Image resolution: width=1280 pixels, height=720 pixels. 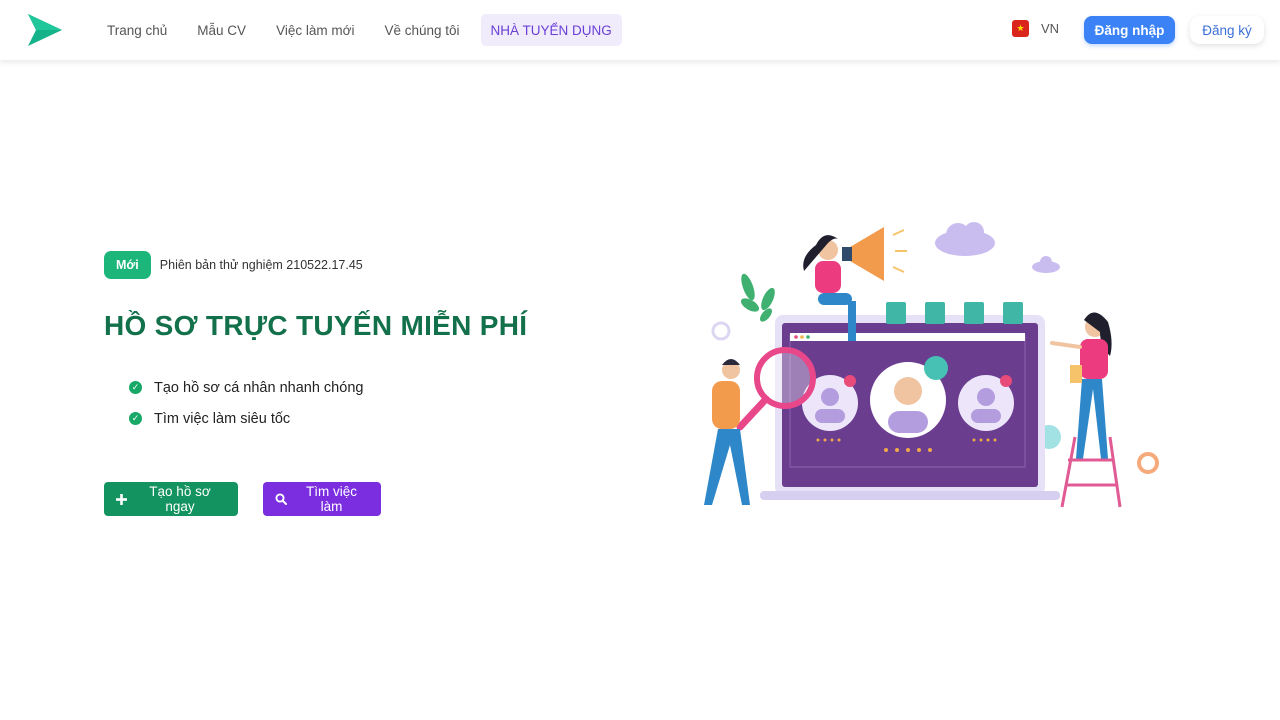 What do you see at coordinates (931, 365) in the screenshot?
I see `recruitment-illustration` at bounding box center [931, 365].